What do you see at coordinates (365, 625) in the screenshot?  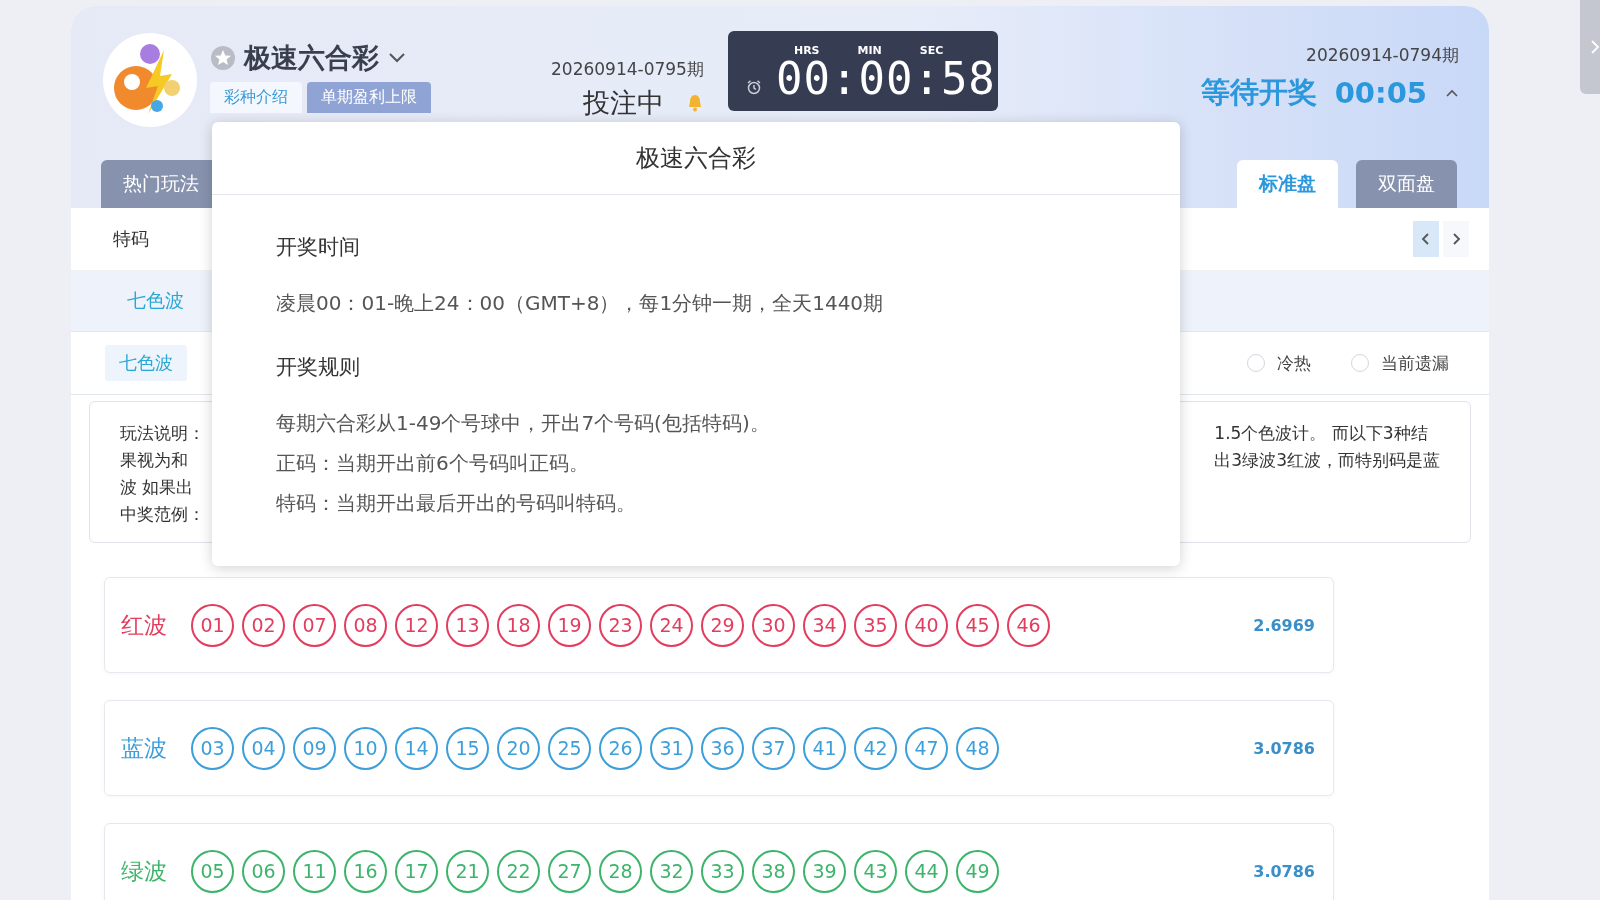 I see `number-ball: 08` at bounding box center [365, 625].